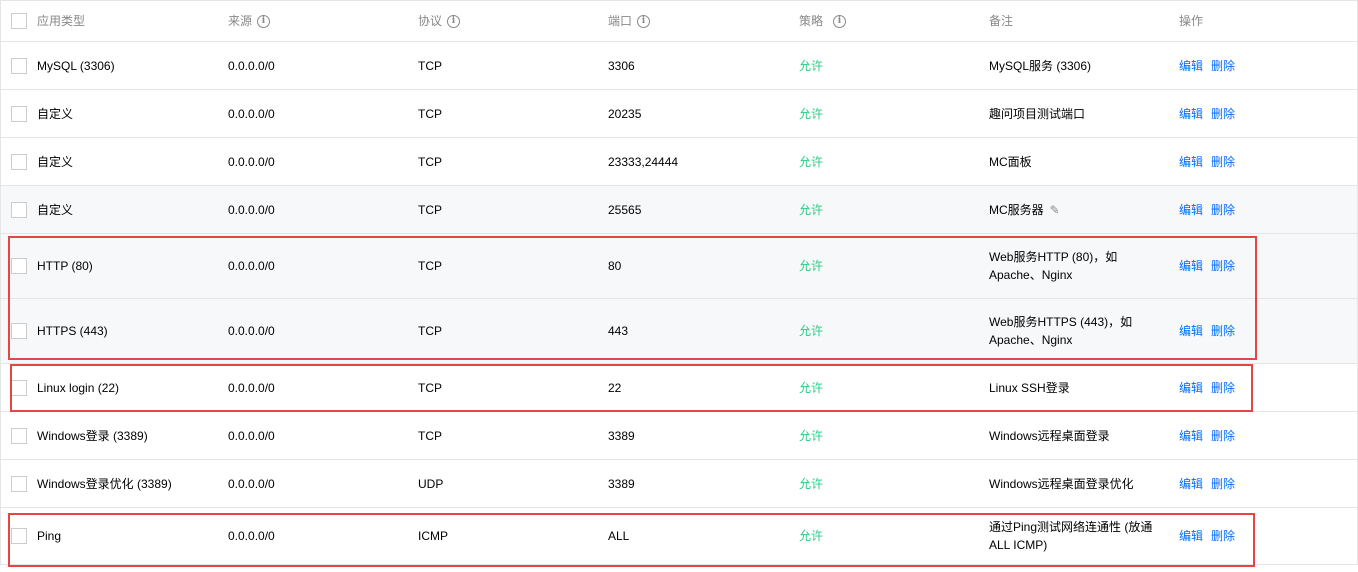 The width and height of the screenshot is (1358, 572). I want to click on cell-type: Ping, so click(49, 536).